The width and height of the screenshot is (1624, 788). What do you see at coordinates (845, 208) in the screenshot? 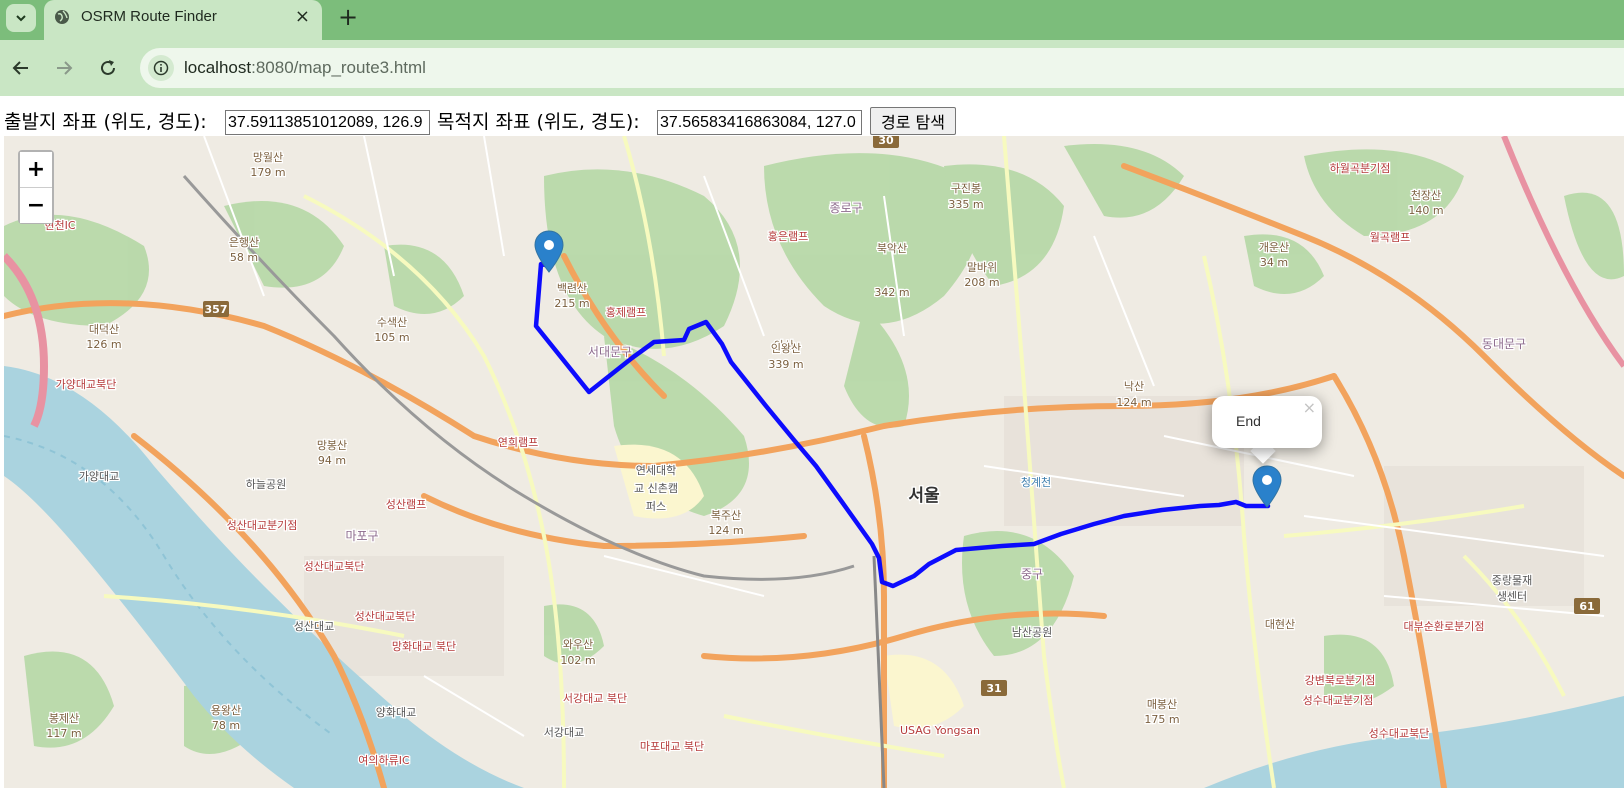
I see `map-label-district: 종로구` at bounding box center [845, 208].